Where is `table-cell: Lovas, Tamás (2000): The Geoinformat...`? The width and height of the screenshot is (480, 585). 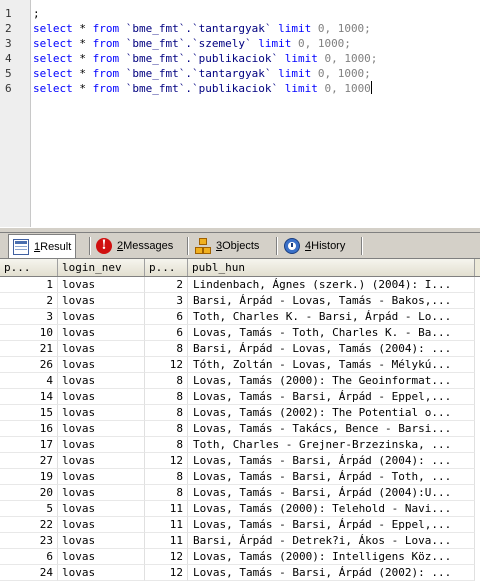
table-cell: Lovas, Tamás (2000): The Geoinformat... is located at coordinates (331, 381).